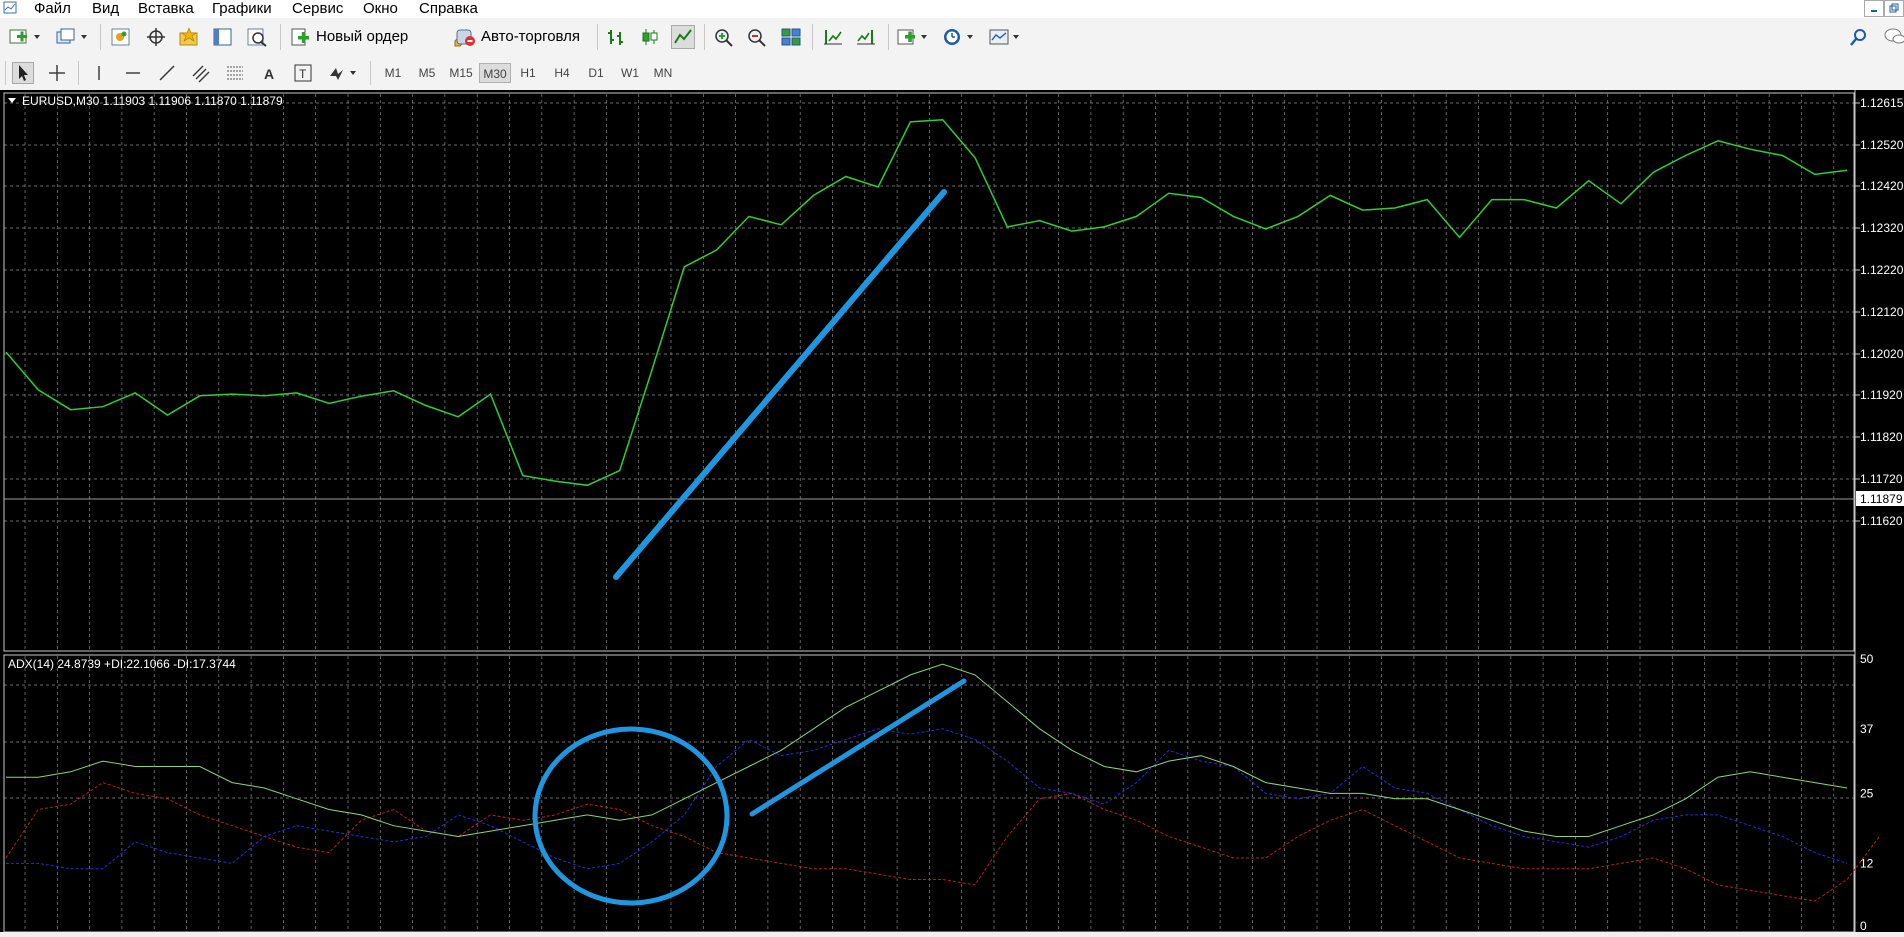 The height and width of the screenshot is (937, 1904). I want to click on annotation-trend-arrow, so click(780, 384).